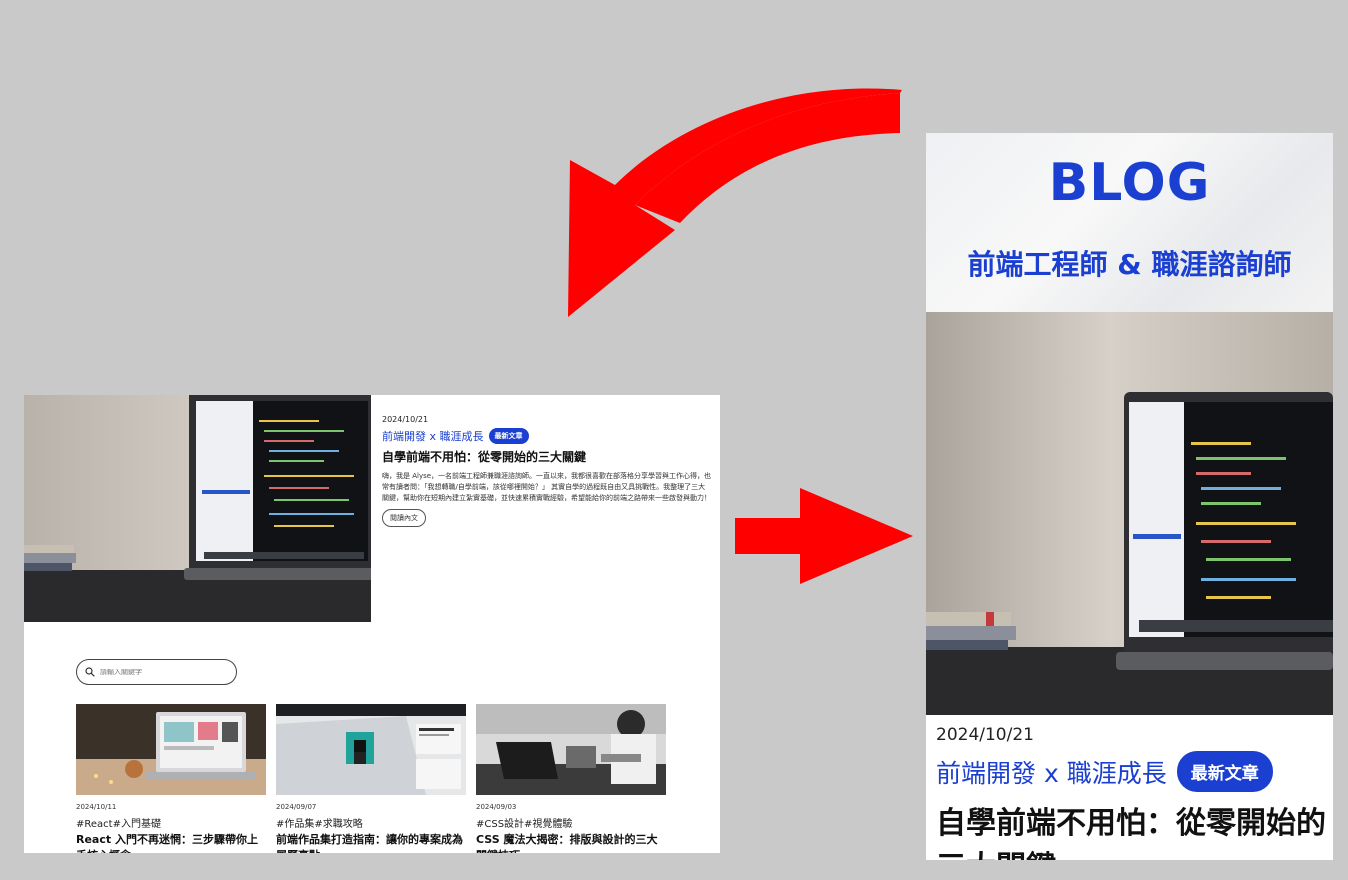  What do you see at coordinates (571, 749) in the screenshot?
I see `card-image-css` at bounding box center [571, 749].